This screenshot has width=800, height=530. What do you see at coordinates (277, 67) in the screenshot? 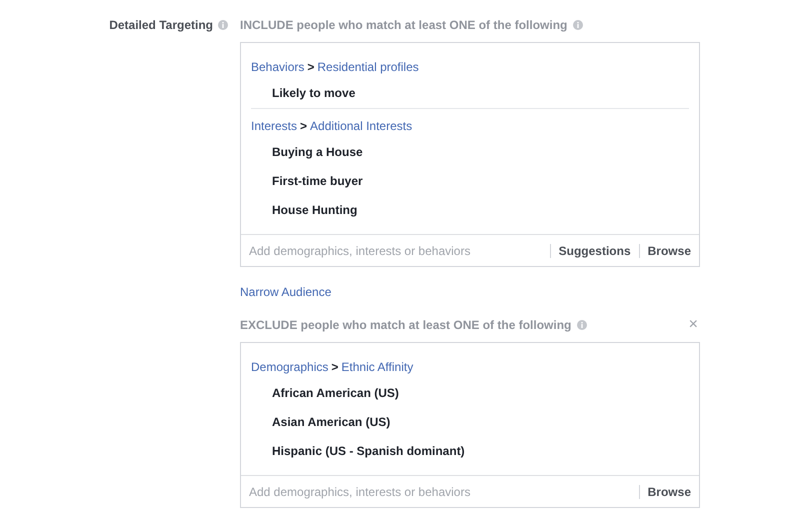
I see `category-link: Behaviors` at bounding box center [277, 67].